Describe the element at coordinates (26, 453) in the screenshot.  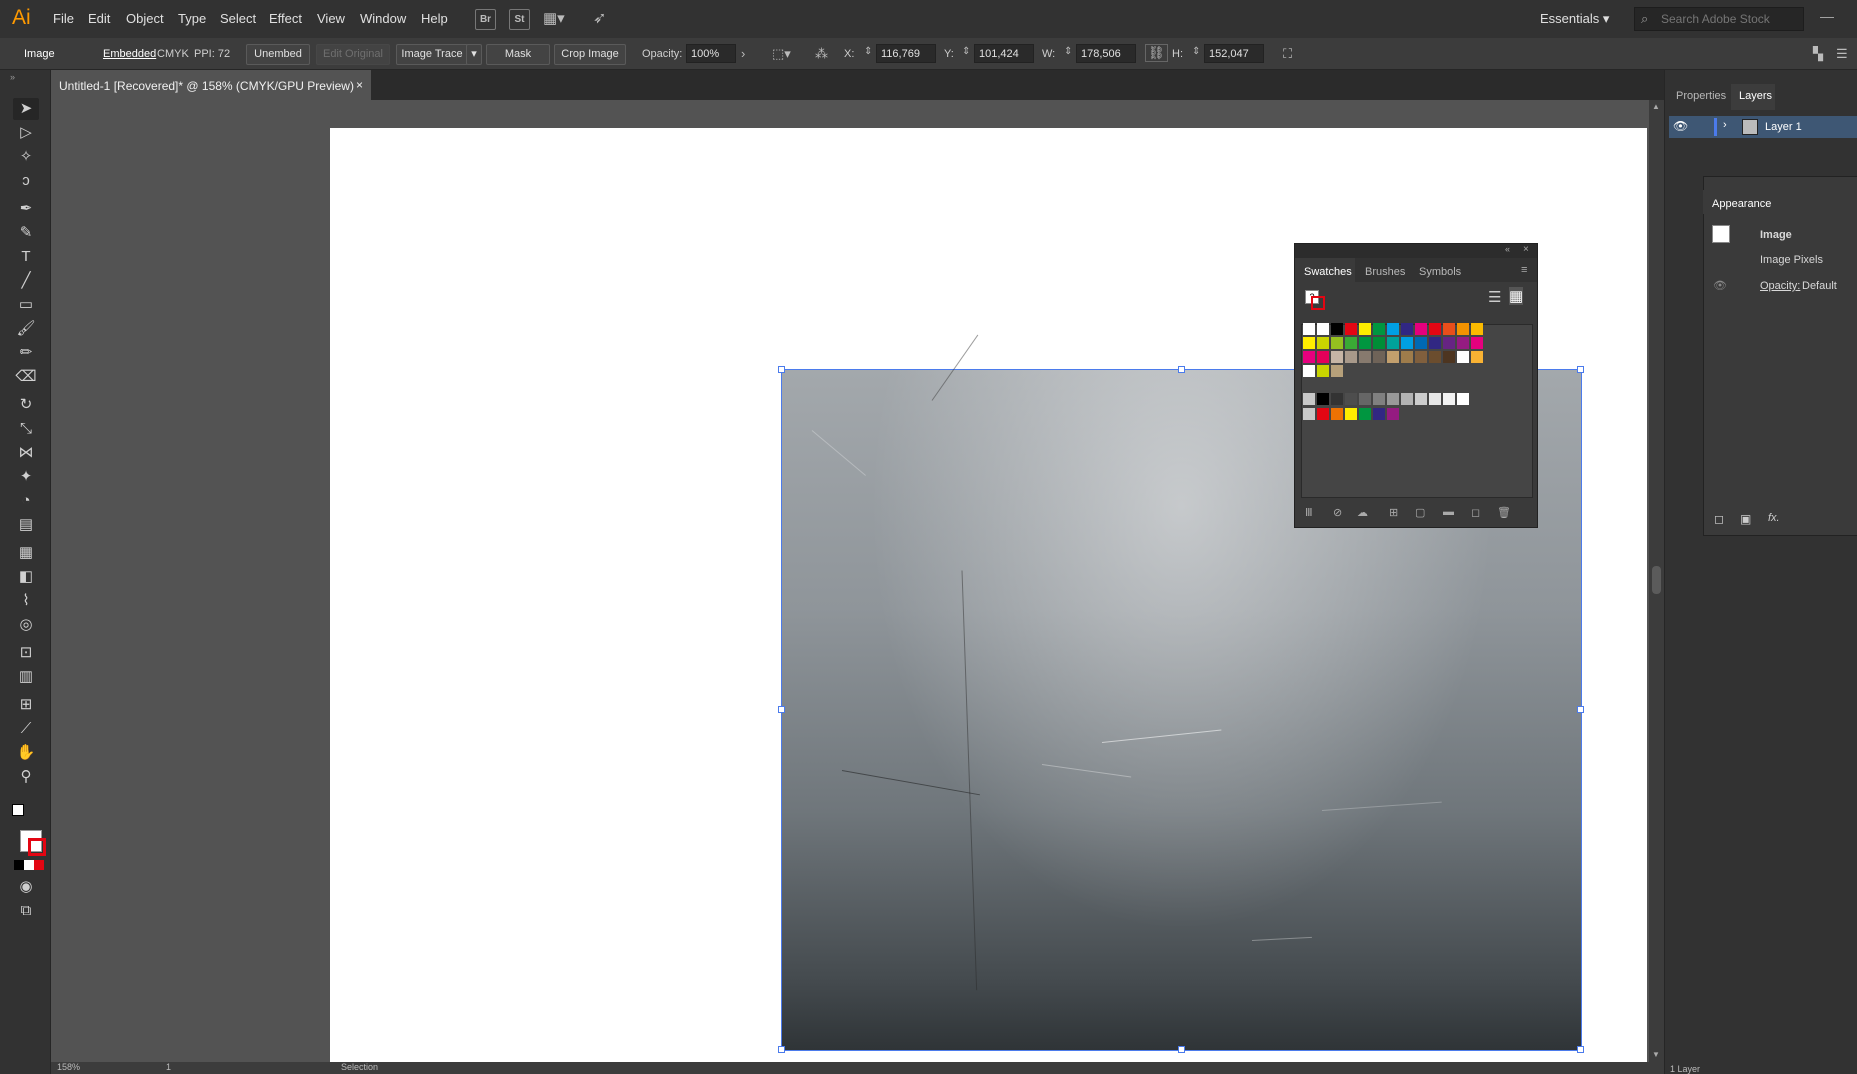
I see `width-tool-icon: ⋈` at that location.